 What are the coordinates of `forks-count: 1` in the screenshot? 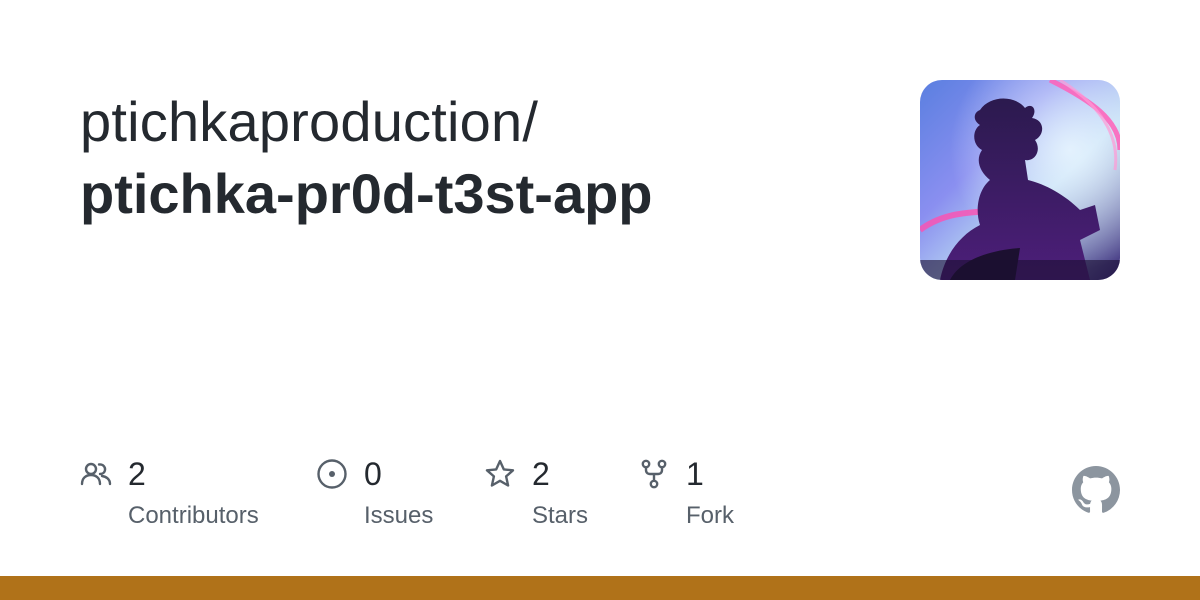 It's located at (695, 474).